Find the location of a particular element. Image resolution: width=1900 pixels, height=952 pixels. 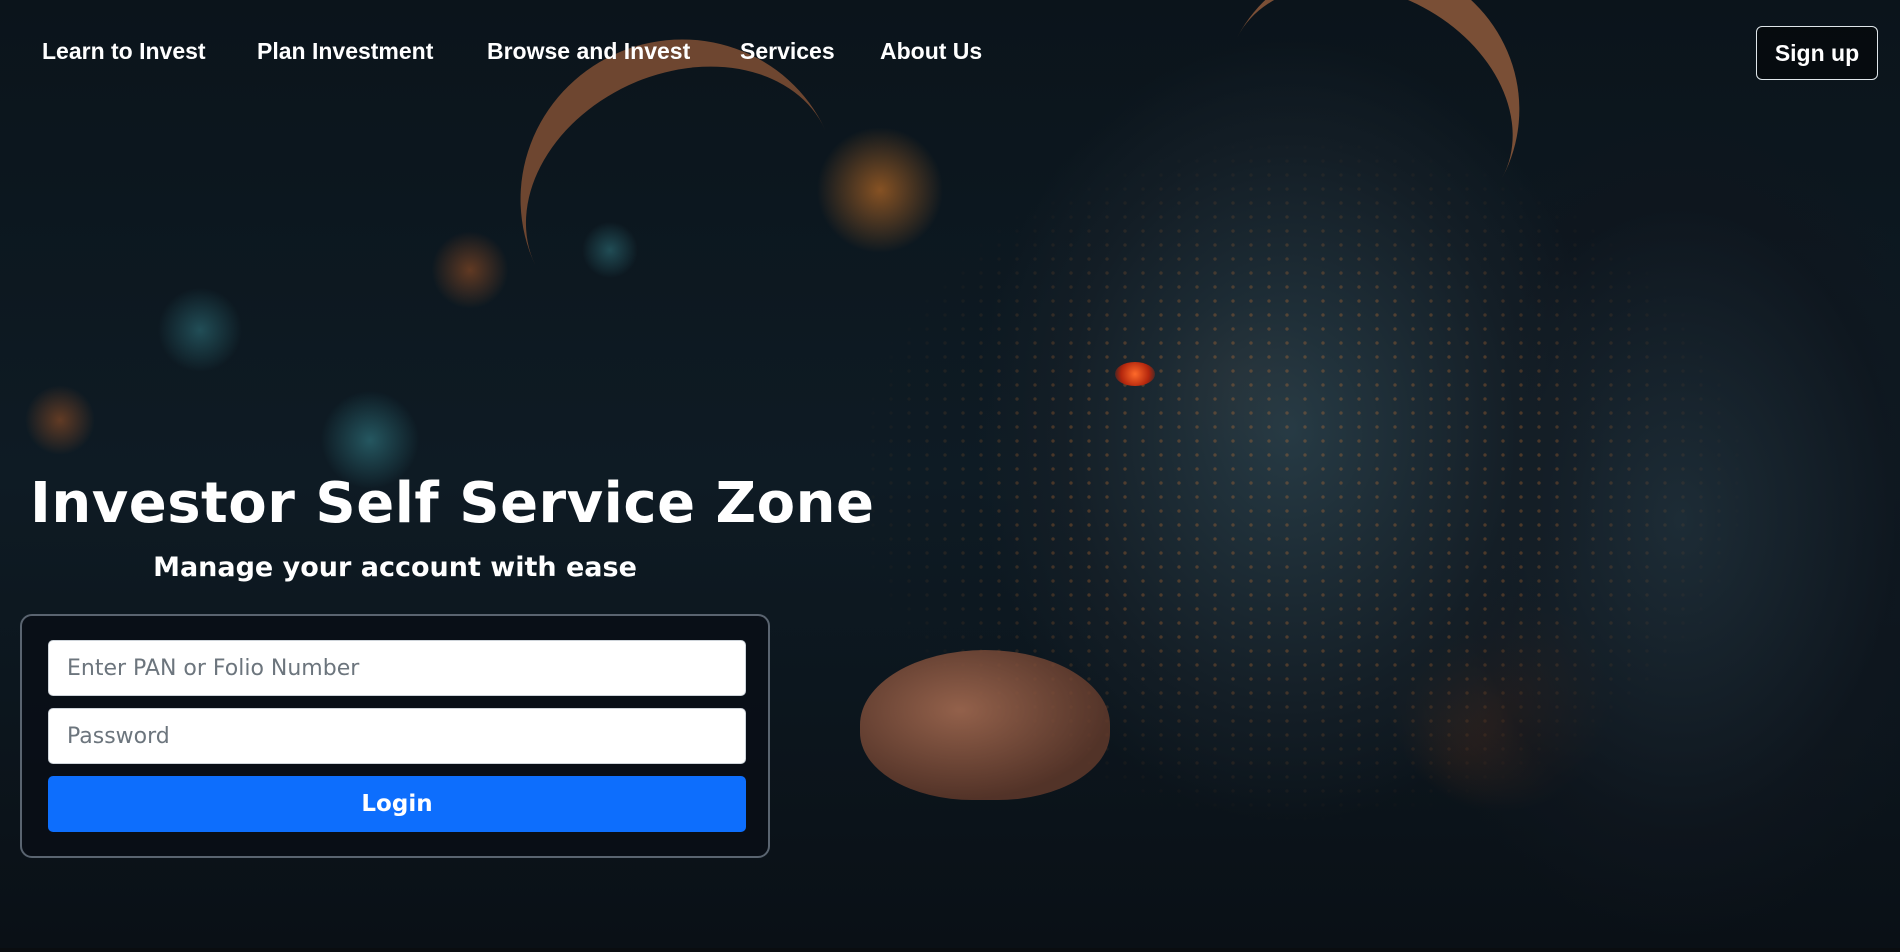

password-input is located at coordinates (397, 736).